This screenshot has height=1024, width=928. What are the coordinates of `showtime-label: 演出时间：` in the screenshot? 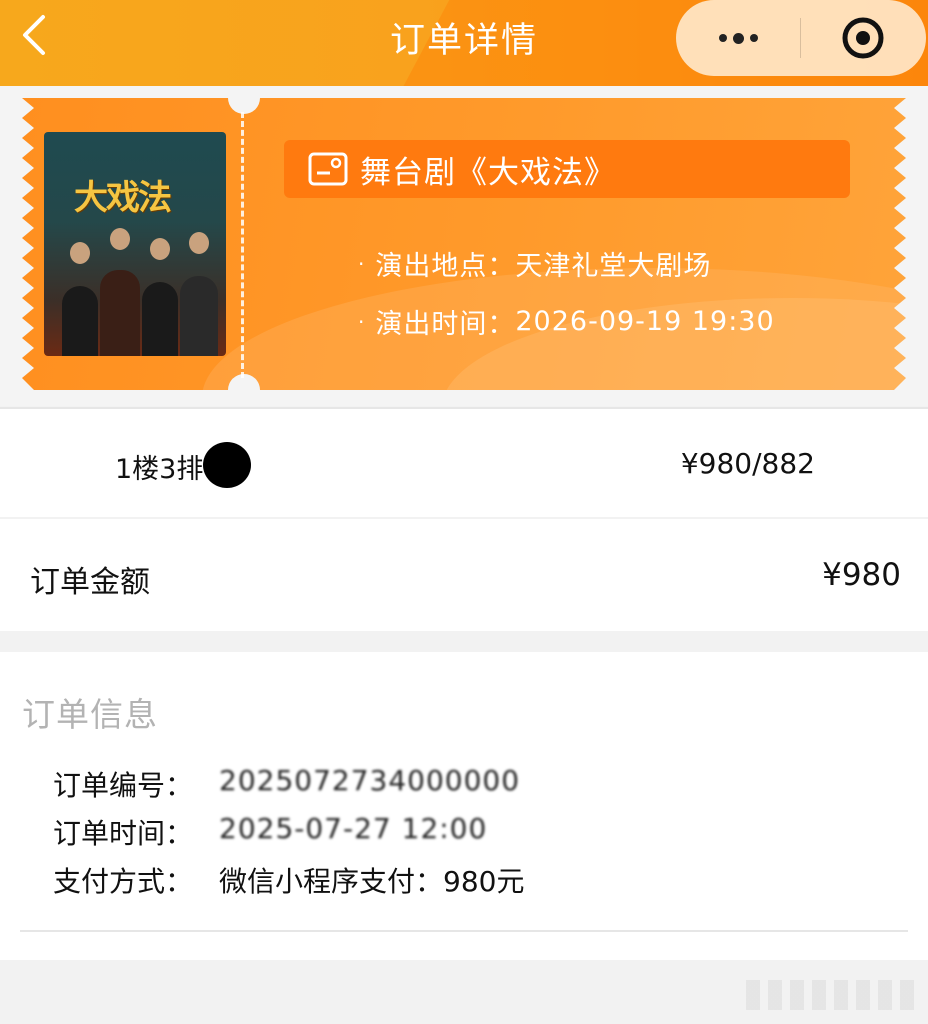 It's located at (445, 324).